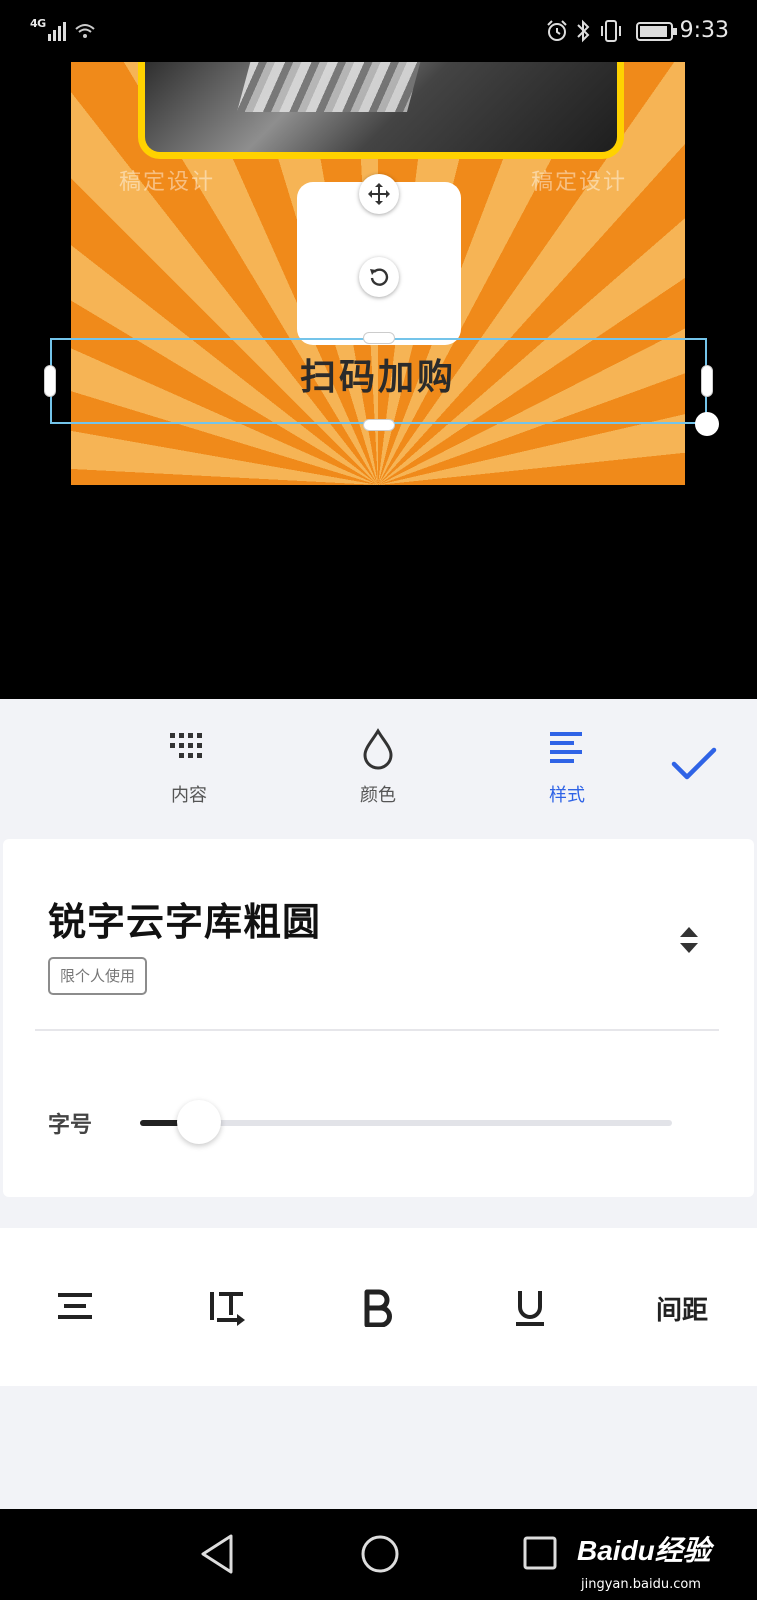 This screenshot has height=1600, width=757. I want to click on rotate-icon, so click(379, 277).